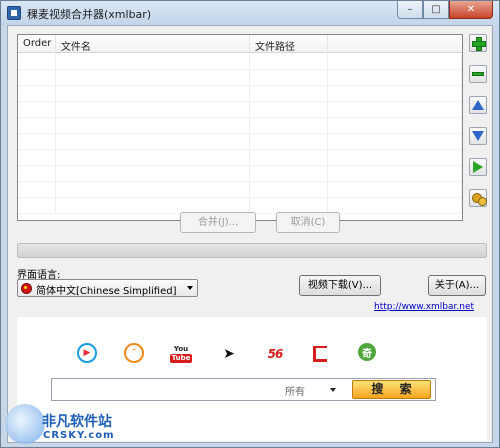 Image resolution: width=500 pixels, height=448 pixels. I want to click on gears-icon, so click(479, 199).